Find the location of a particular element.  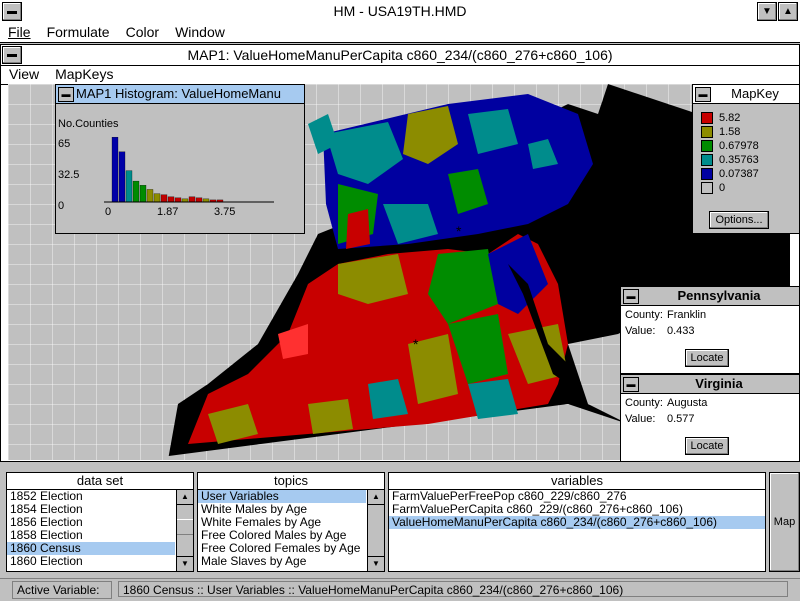

menu-color: Color is located at coordinates (142, 31).